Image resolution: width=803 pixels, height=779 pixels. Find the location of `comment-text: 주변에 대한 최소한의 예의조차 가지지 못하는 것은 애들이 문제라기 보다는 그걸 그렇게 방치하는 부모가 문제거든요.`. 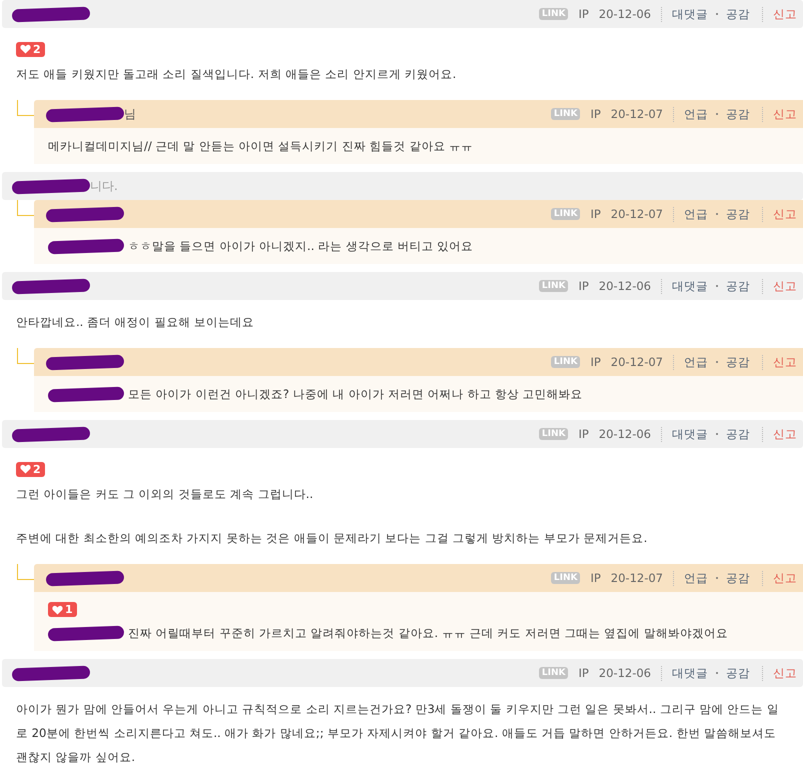

comment-text: 주변에 대한 최소한의 예의조차 가지지 못하는 것은 애들이 문제라기 보다는 그걸 그렇게 방치하는 부모가 문제거든요. is located at coordinates (332, 538).